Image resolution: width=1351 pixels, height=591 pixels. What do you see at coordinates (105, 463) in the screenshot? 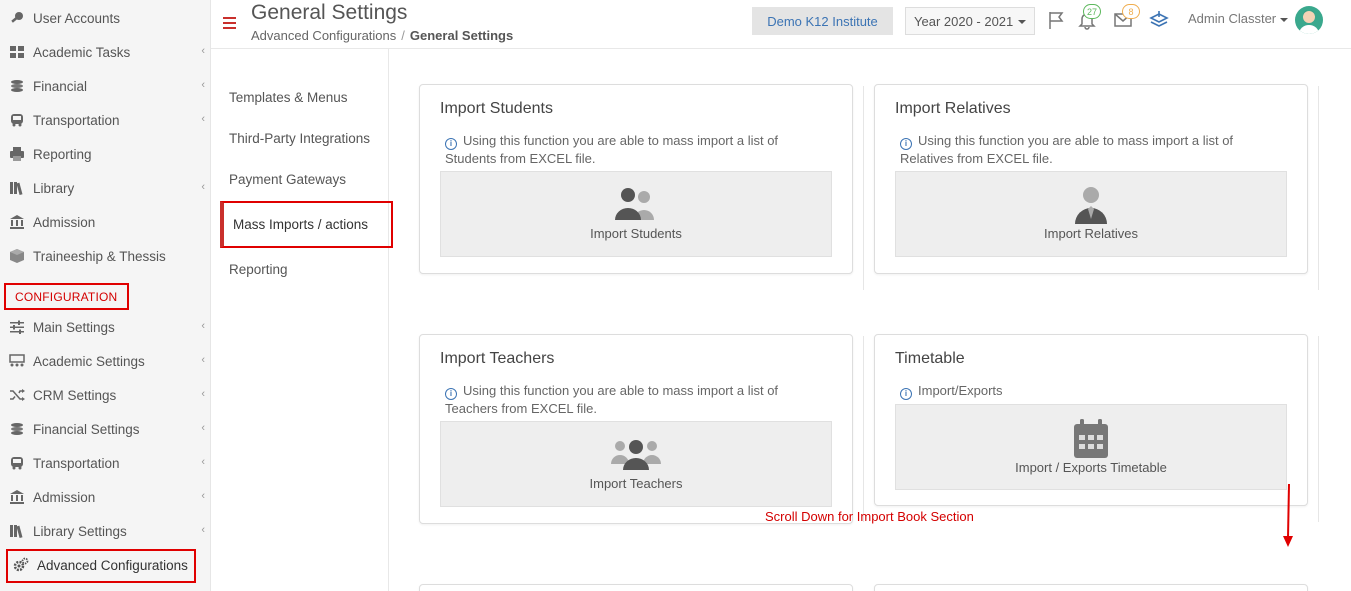
I see `sidebar-item-transportation-settings: Transportation ‹` at bounding box center [105, 463].